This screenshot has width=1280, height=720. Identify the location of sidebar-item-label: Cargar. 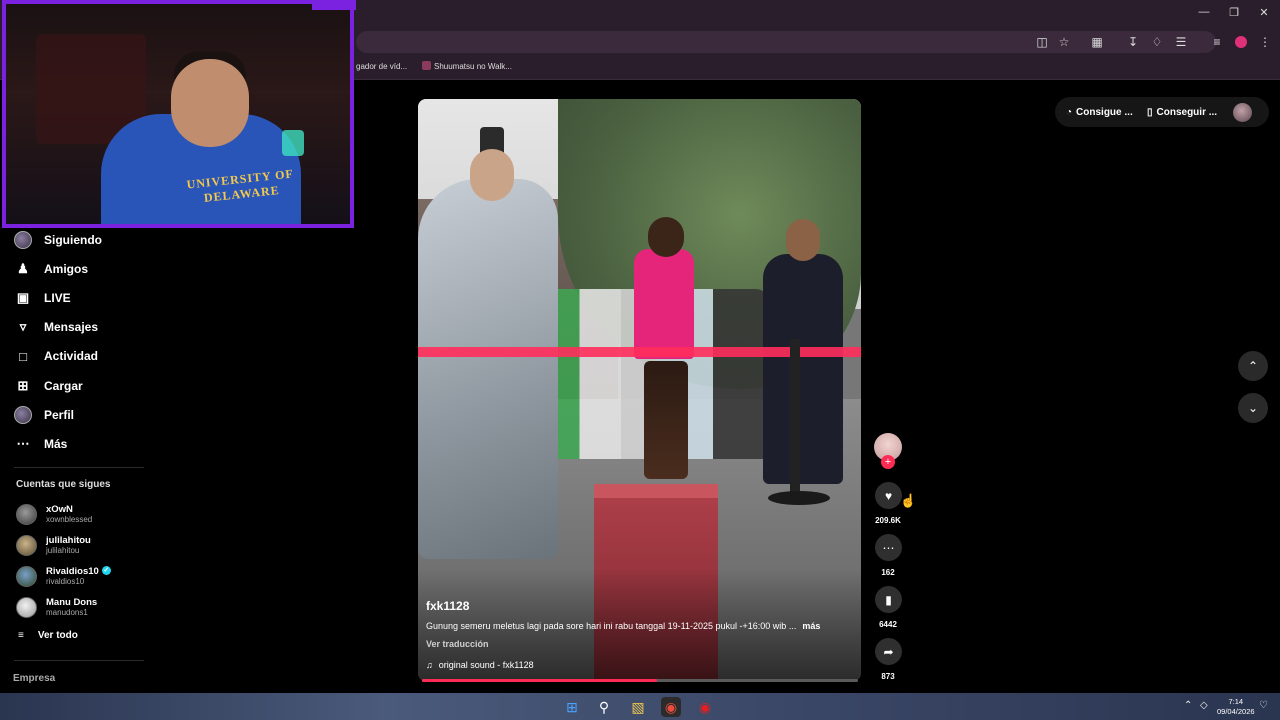
(63, 386).